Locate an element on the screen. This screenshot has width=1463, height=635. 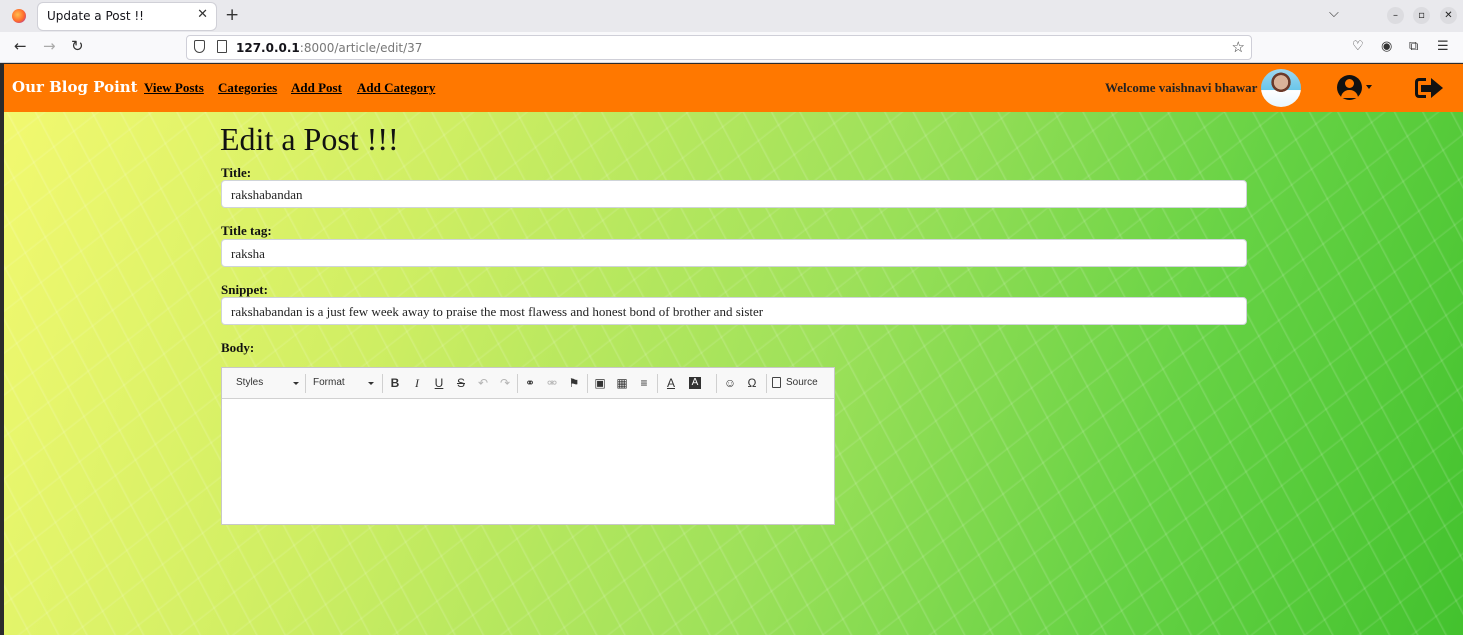
nav-add-post: Add Post is located at coordinates (316, 88).